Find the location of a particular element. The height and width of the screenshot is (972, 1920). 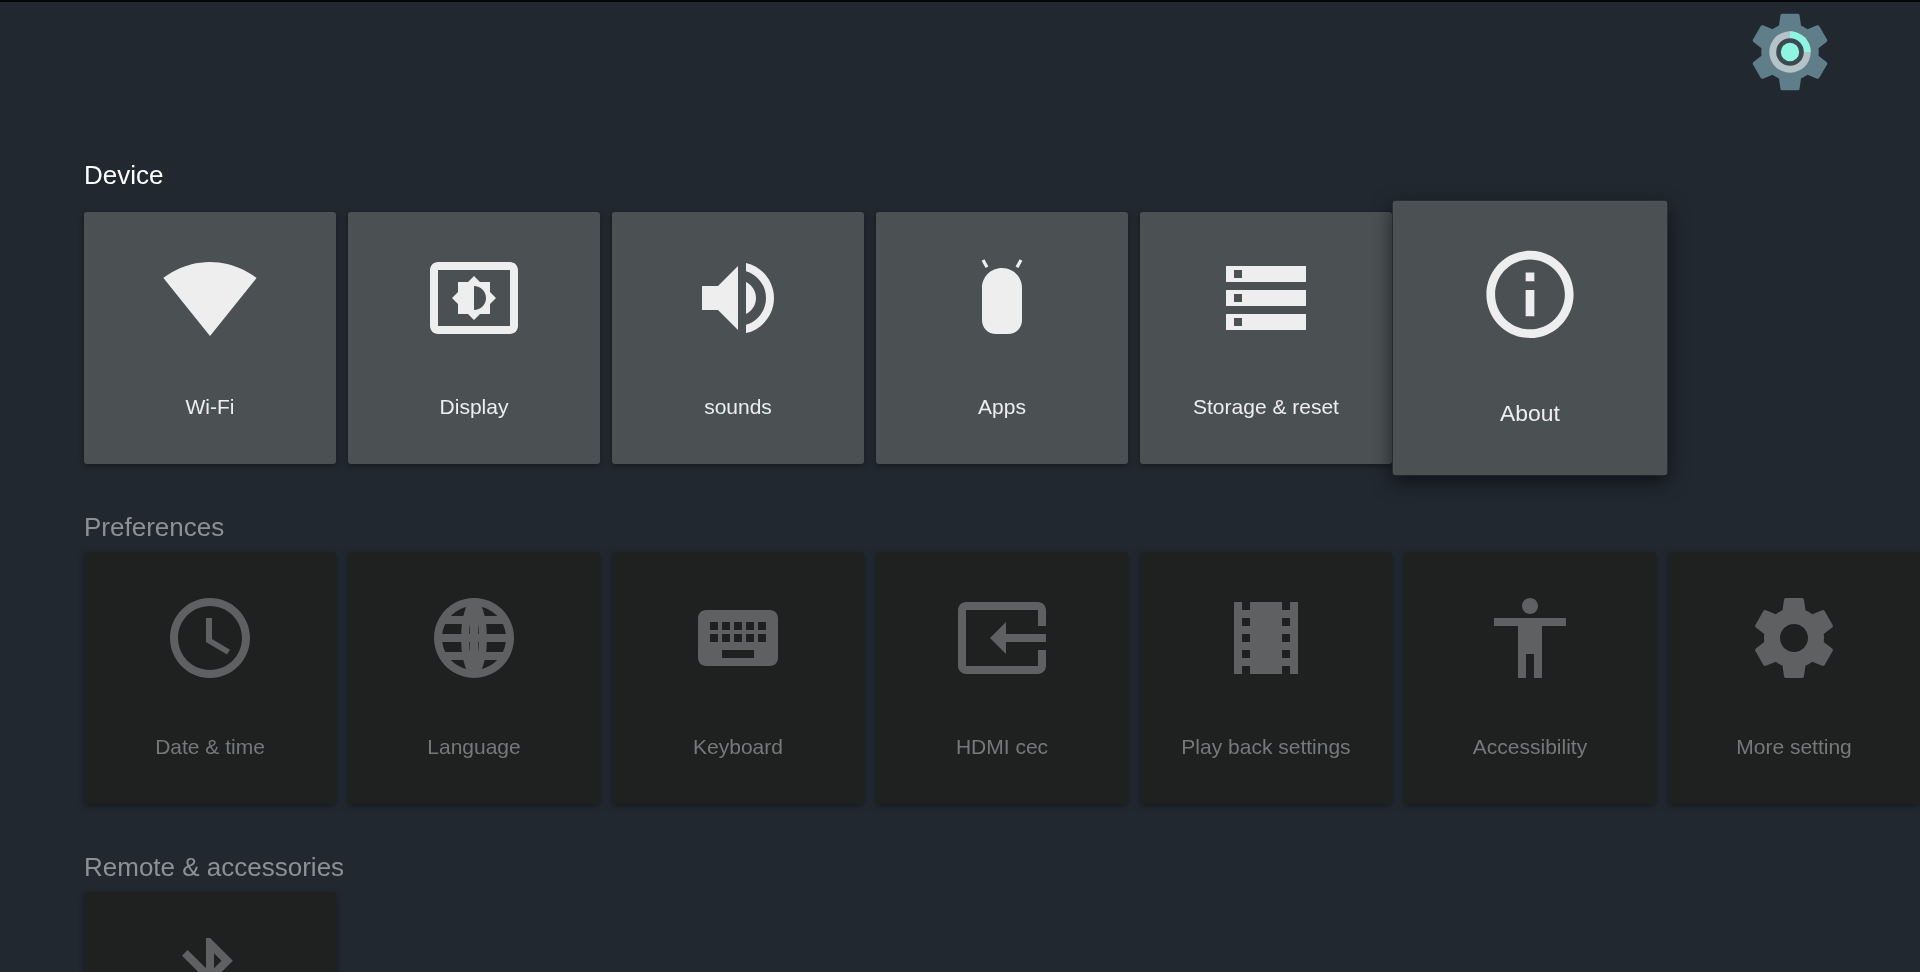

settings-tile: Keyboard is located at coordinates (738, 678).